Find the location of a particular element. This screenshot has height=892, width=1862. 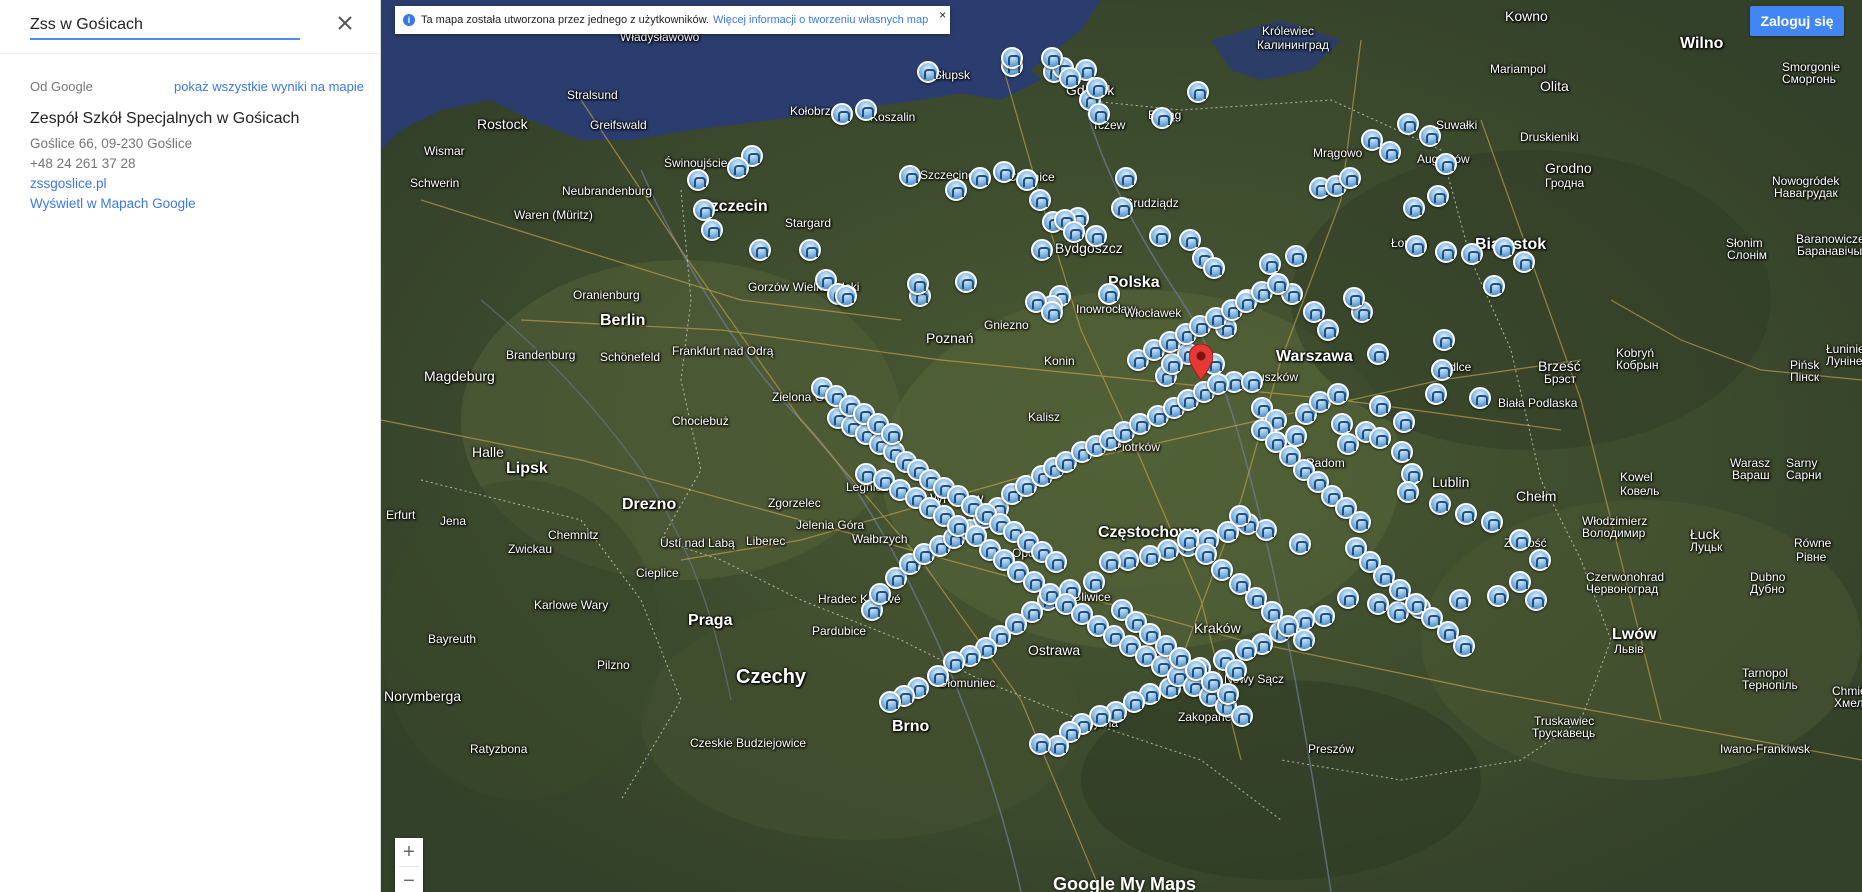

close-search-button is located at coordinates (345, 23).